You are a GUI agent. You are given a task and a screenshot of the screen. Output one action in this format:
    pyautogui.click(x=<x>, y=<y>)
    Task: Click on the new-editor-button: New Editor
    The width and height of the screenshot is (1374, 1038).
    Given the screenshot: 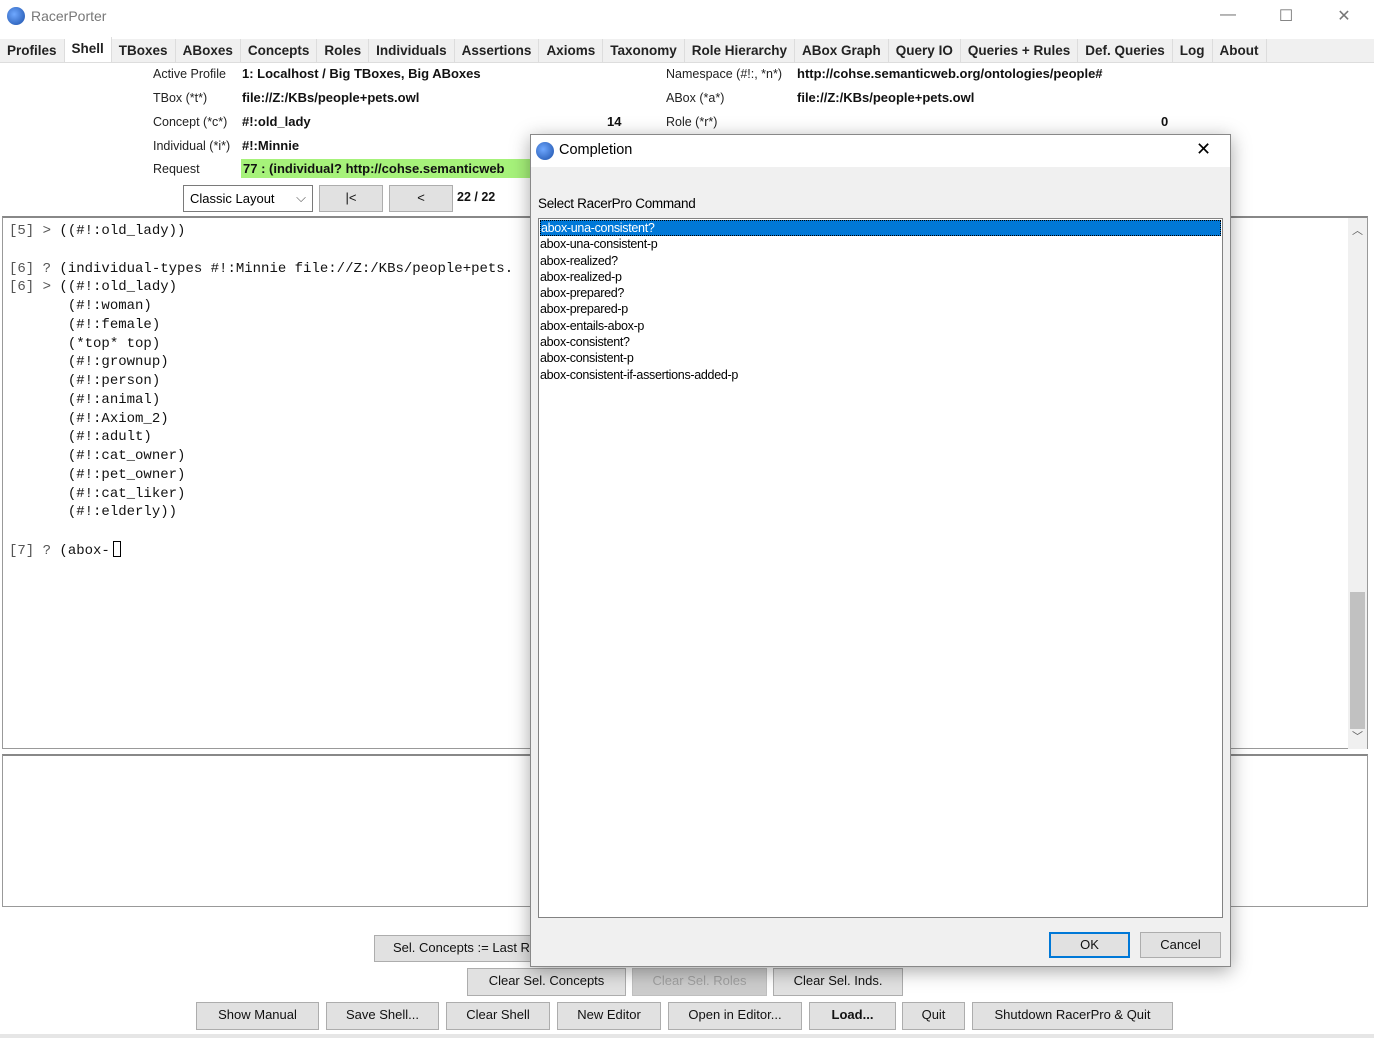 What is the action you would take?
    pyautogui.click(x=609, y=1016)
    